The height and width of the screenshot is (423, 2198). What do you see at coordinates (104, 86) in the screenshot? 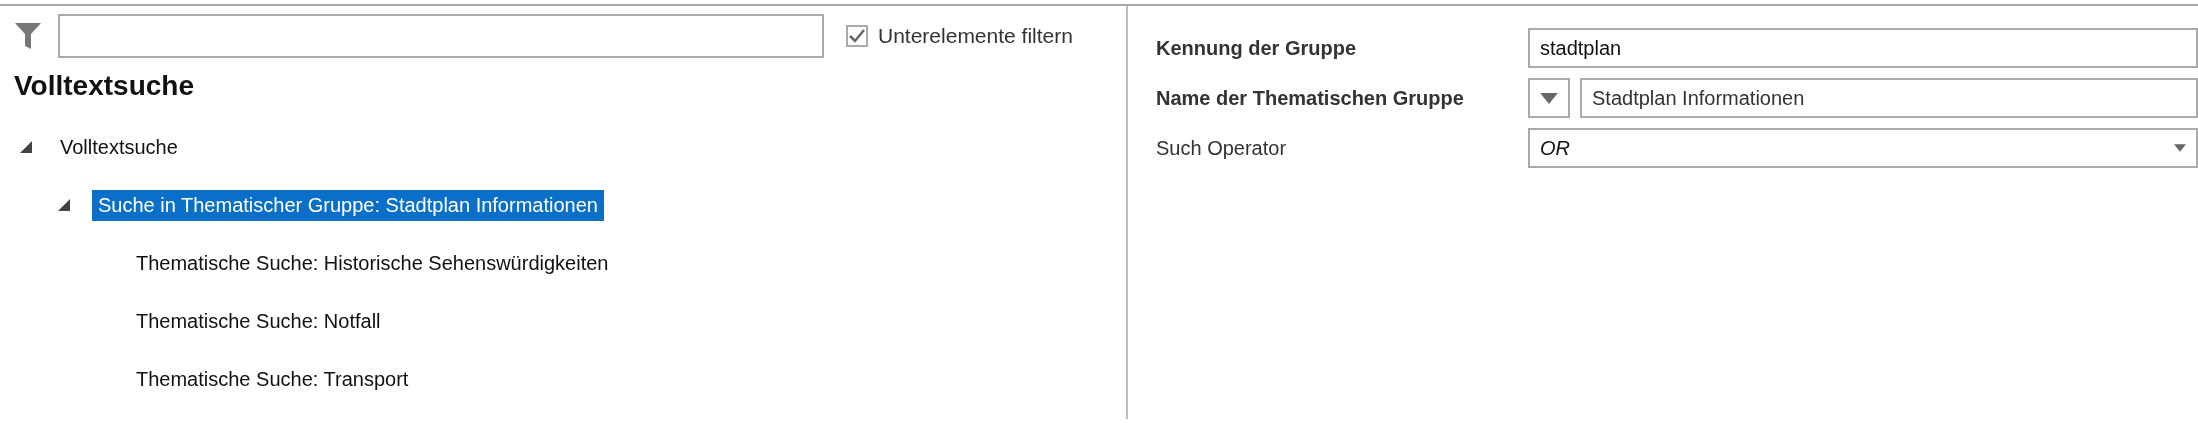
I see `panel-title: Volltextsuche` at bounding box center [104, 86].